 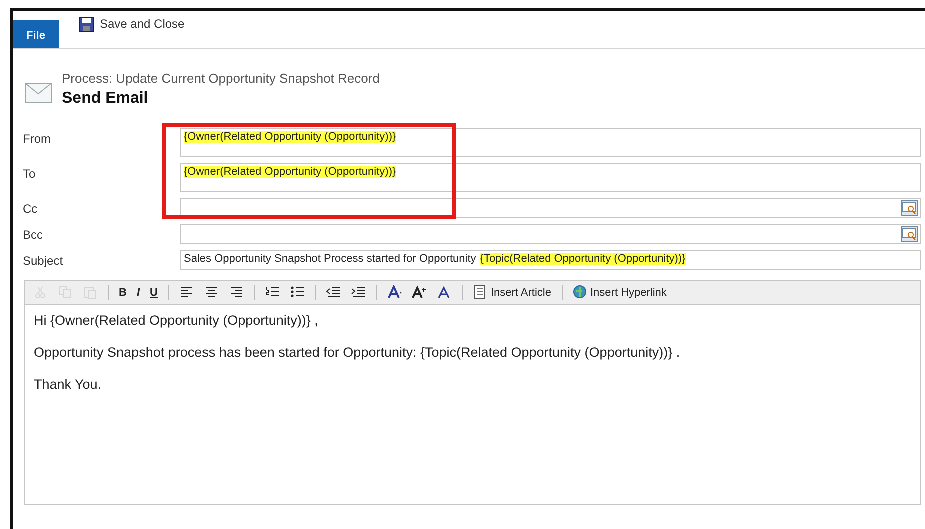 I want to click on underline-button: U, so click(x=154, y=292).